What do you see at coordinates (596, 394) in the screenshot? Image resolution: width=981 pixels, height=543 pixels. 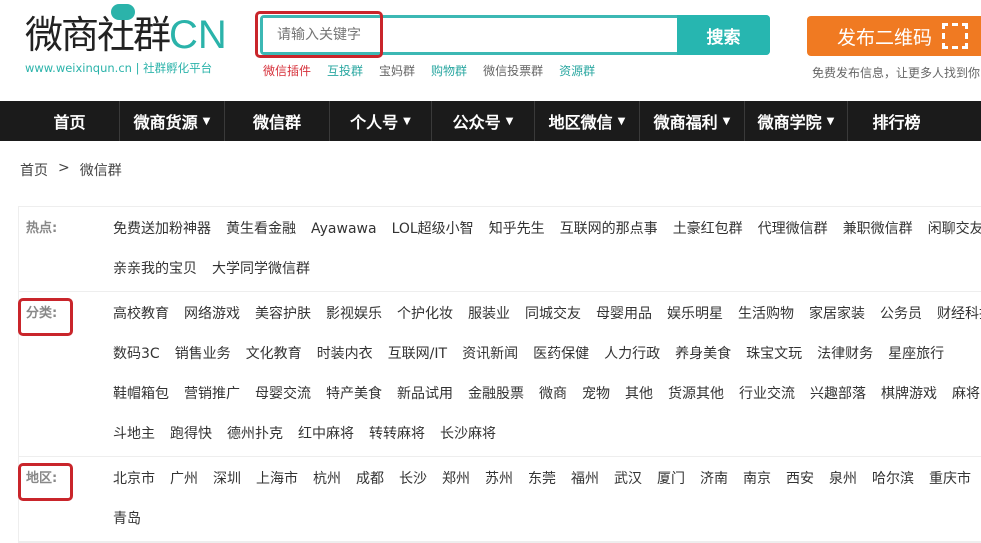 I see `tag-link: 宠物` at bounding box center [596, 394].